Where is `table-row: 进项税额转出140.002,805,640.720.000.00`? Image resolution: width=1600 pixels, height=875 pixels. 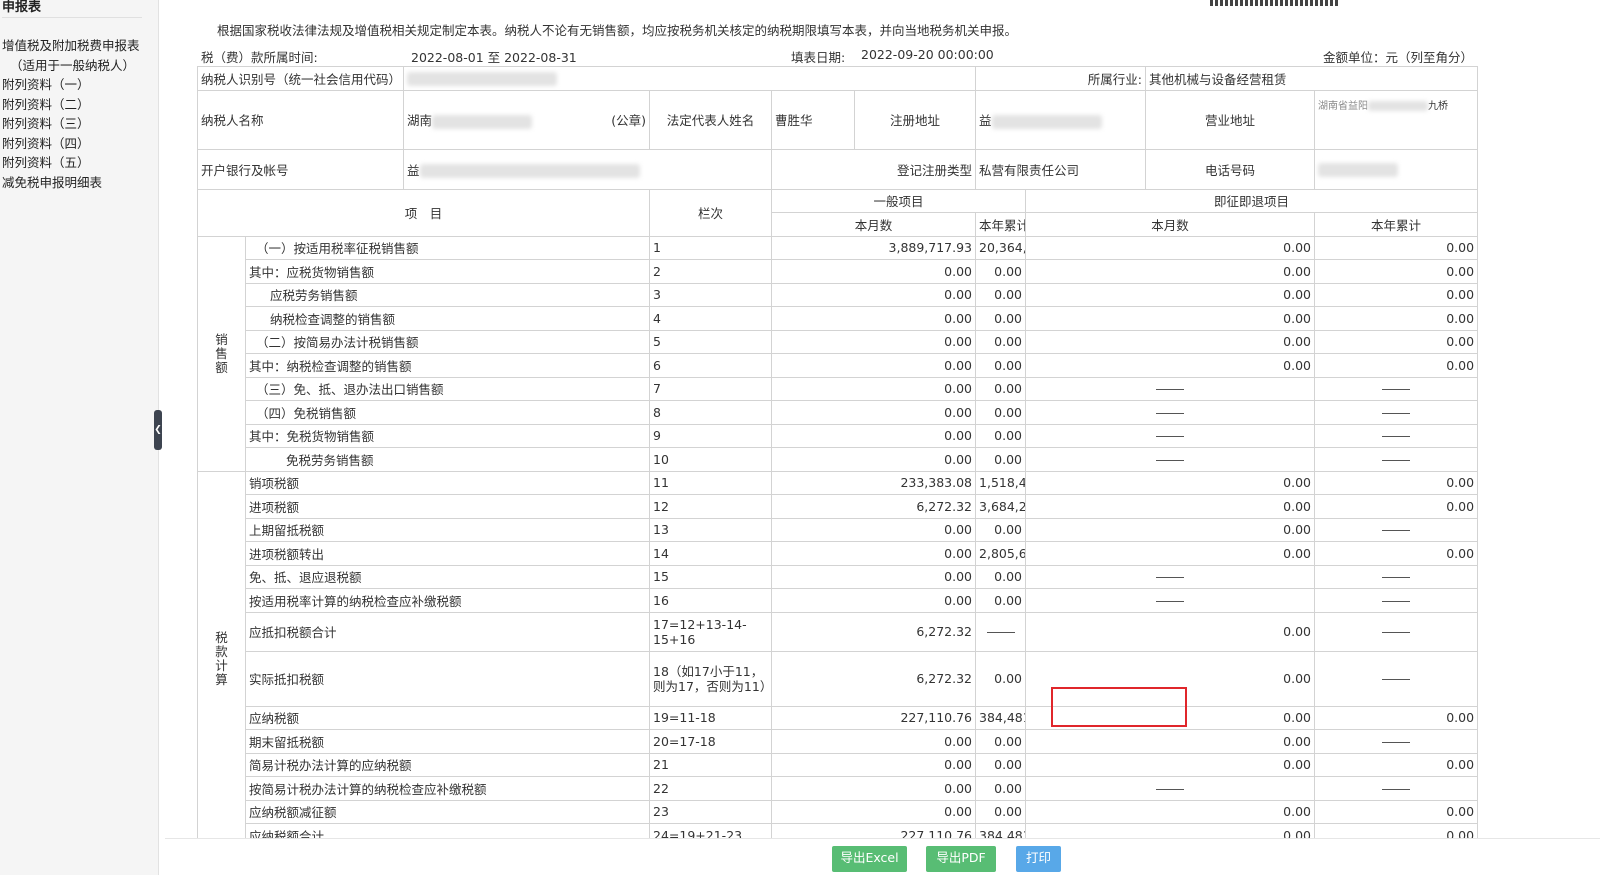 table-row: 进项税额转出140.002,805,640.720.000.00 is located at coordinates (838, 553).